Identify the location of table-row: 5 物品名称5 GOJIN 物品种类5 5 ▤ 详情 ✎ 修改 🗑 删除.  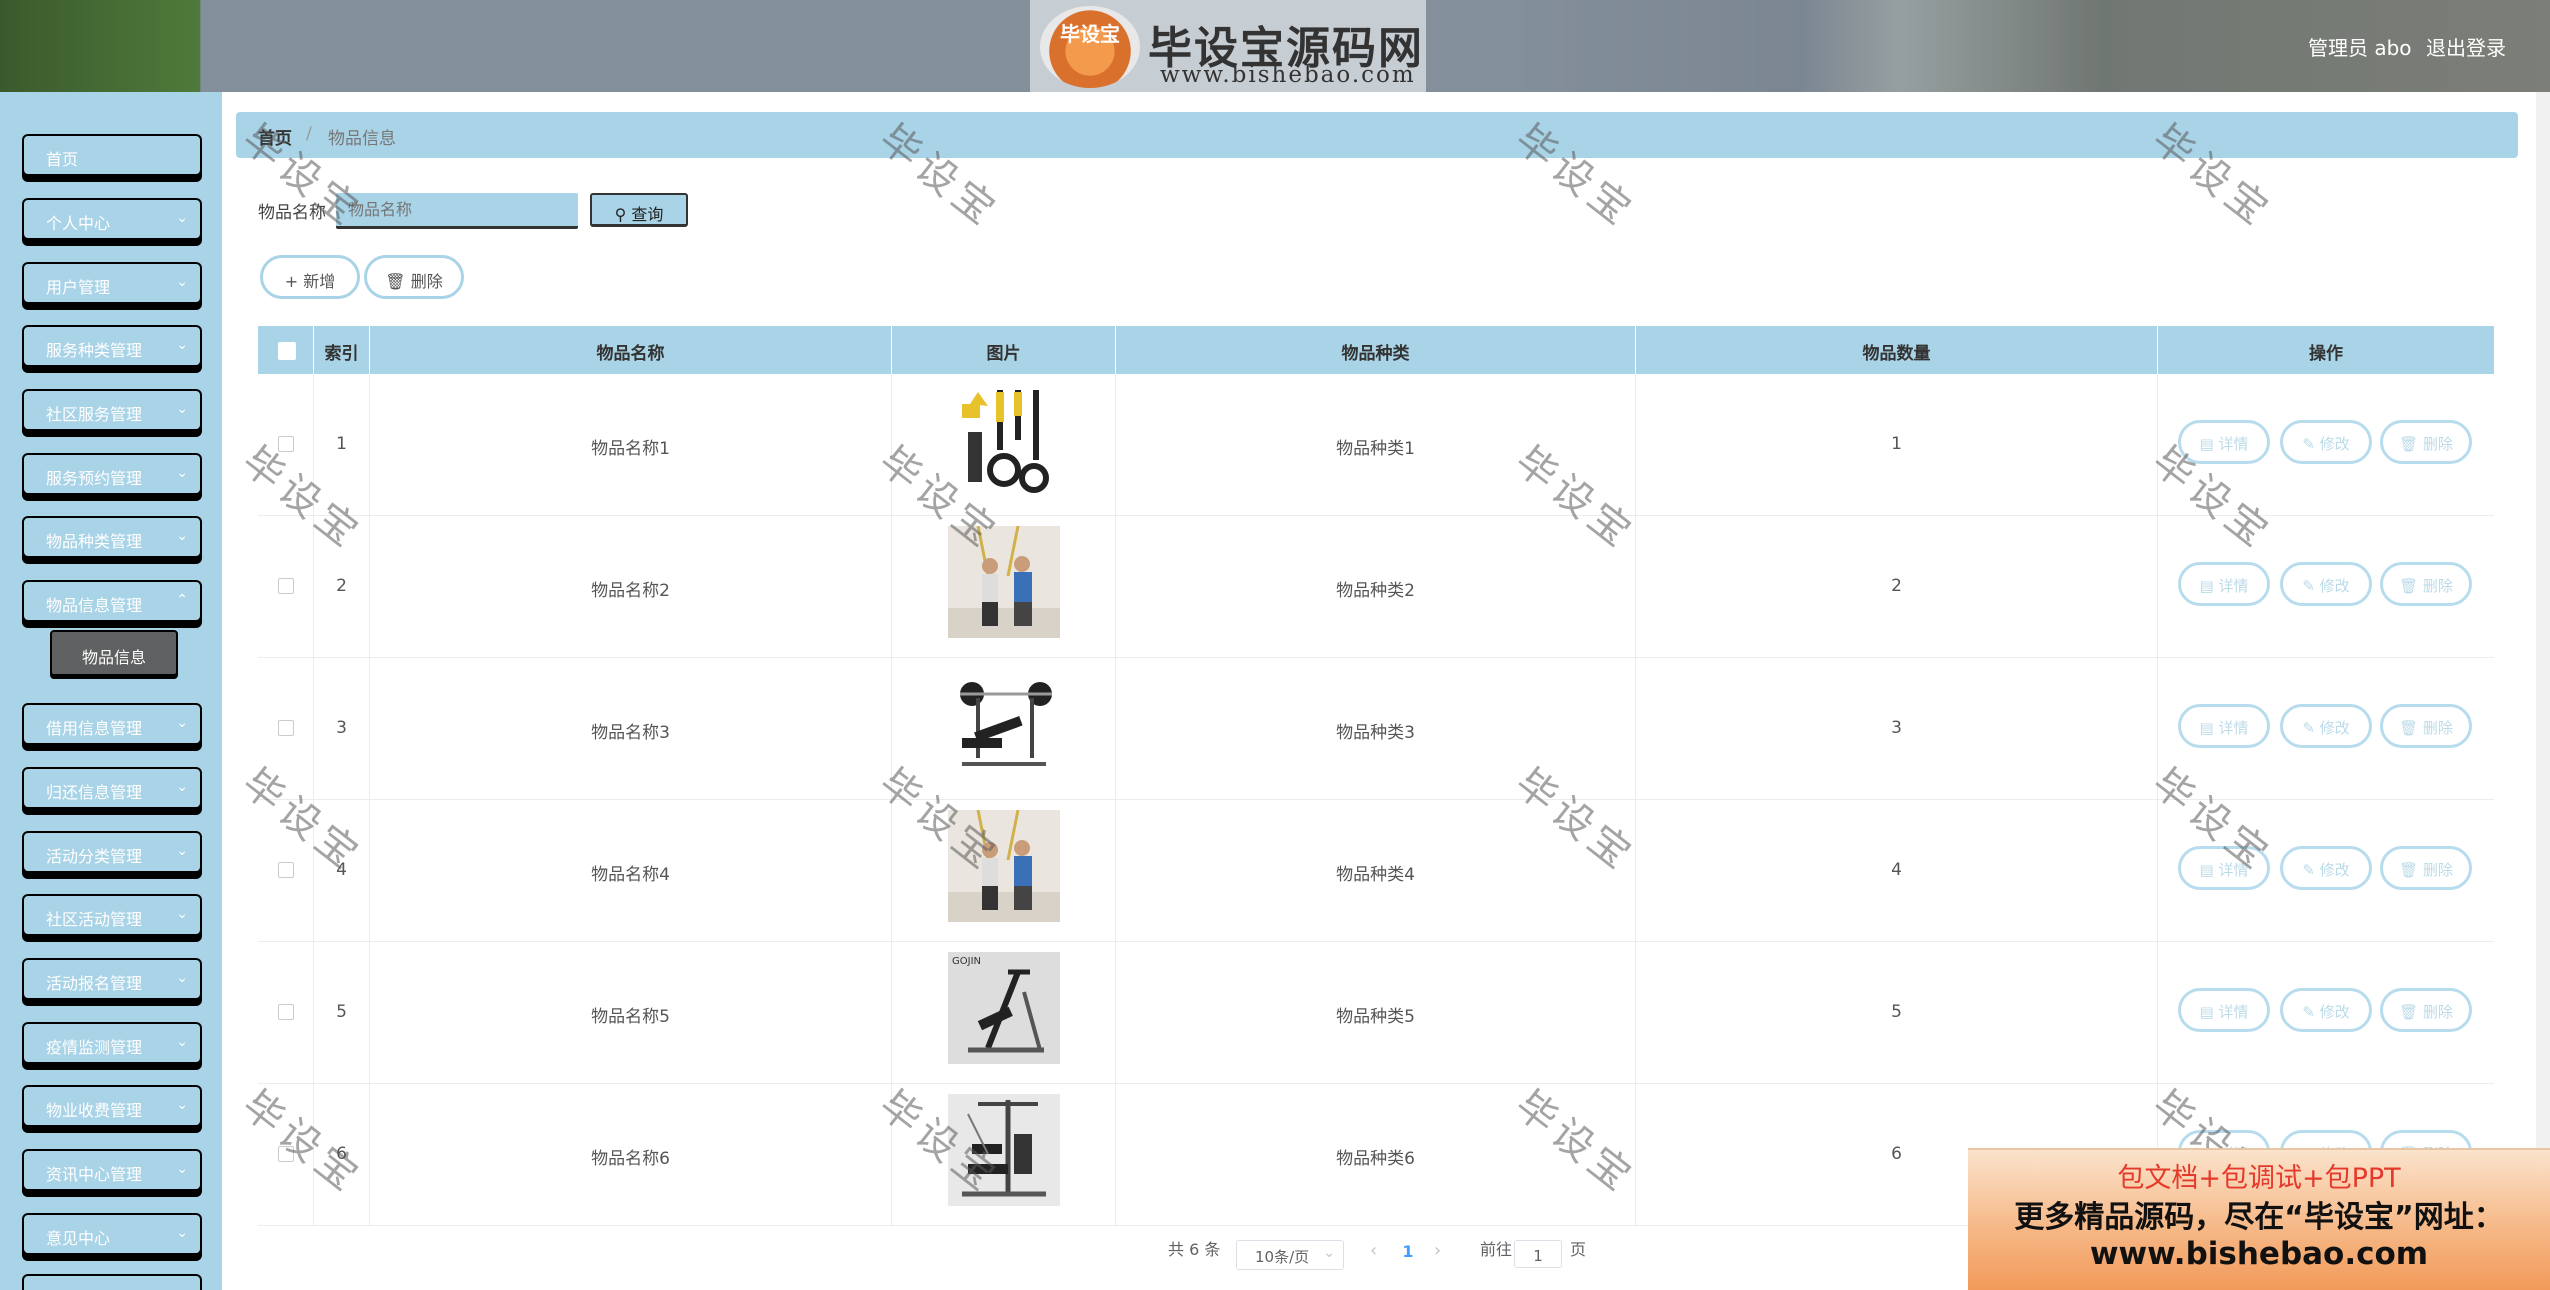
(1376, 1013).